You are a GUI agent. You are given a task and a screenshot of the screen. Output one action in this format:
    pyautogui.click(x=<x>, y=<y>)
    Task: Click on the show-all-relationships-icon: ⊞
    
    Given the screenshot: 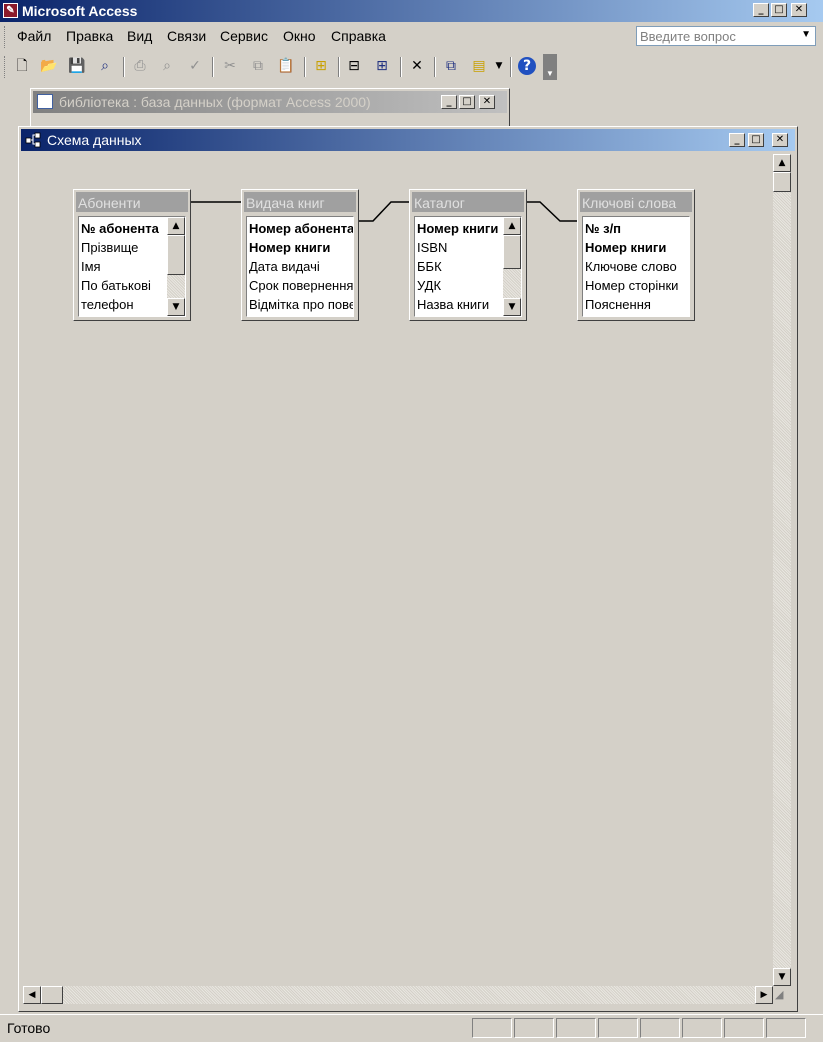 What is the action you would take?
    pyautogui.click(x=382, y=66)
    